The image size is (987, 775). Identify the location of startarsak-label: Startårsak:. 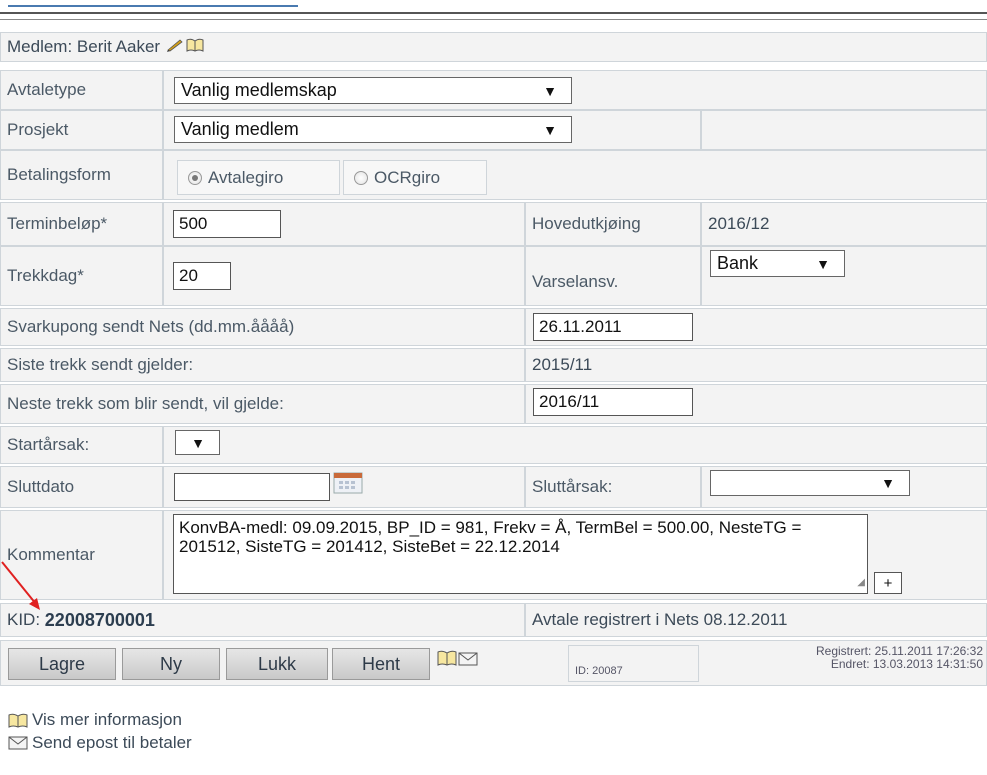
(81, 445).